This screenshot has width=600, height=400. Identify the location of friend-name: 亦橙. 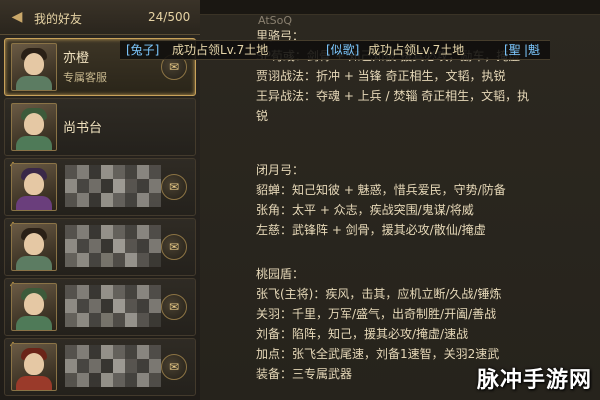
(76, 58).